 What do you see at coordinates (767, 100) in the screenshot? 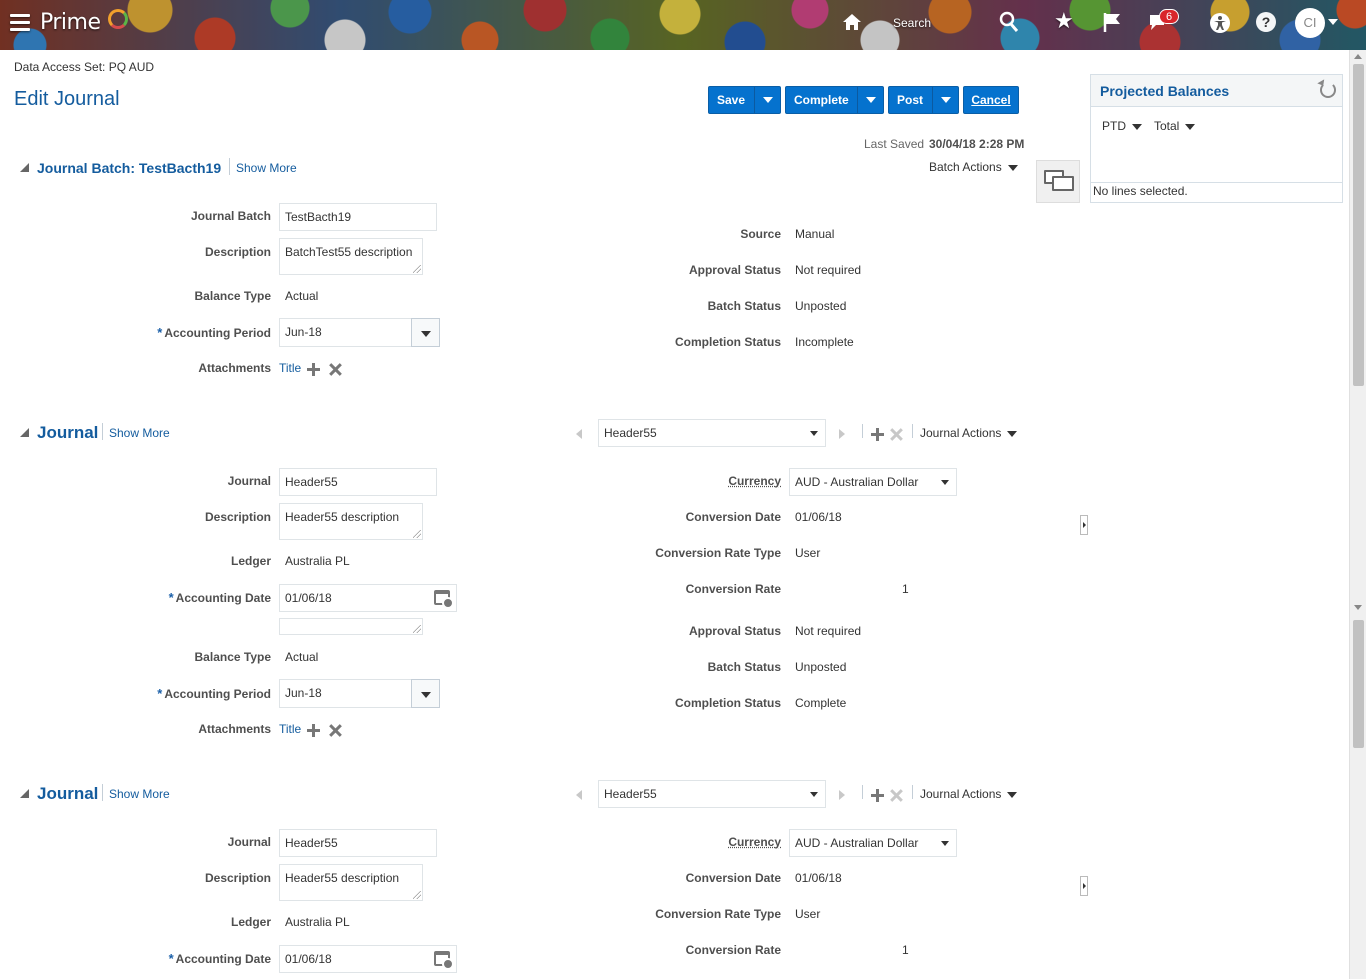
I see `save-options-chevron-icon` at bounding box center [767, 100].